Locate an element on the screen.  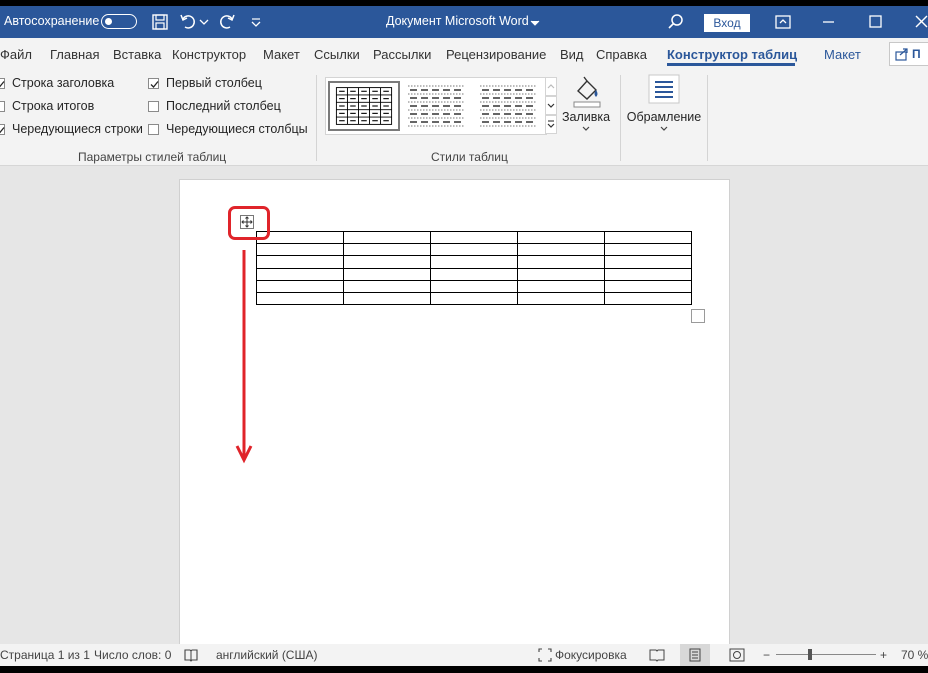
read-mode-icon is located at coordinates (657, 655).